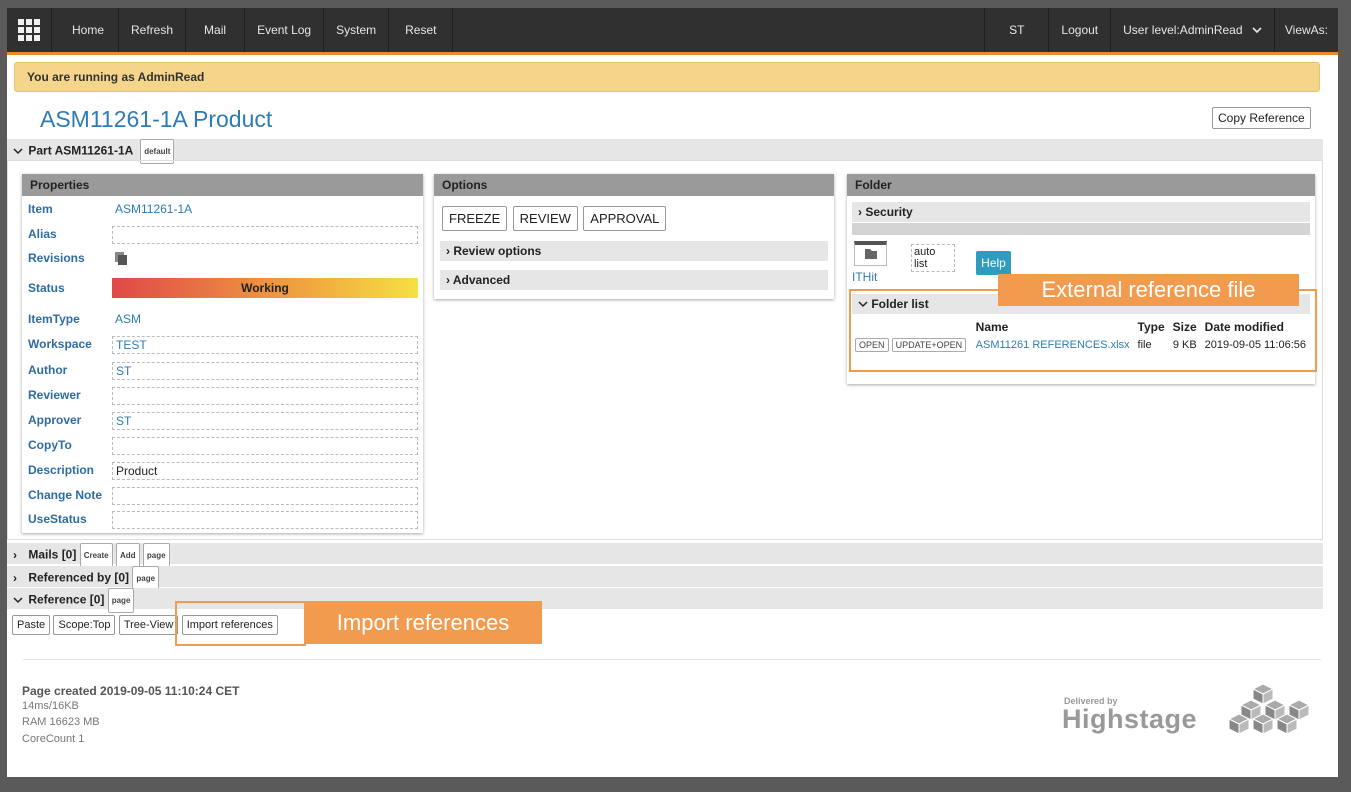 The image size is (1351, 792). I want to click on page-ram: RAM 16623 MB, so click(61, 722).